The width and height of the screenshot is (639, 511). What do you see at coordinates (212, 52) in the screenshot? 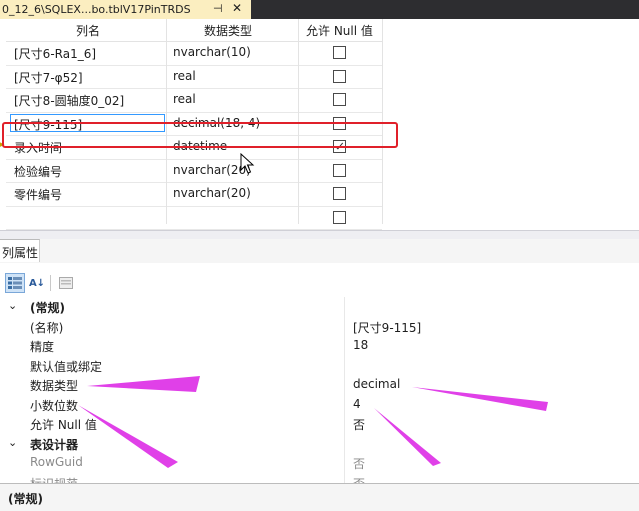
I see `data-type-cell: nvarchar(10)` at bounding box center [212, 52].